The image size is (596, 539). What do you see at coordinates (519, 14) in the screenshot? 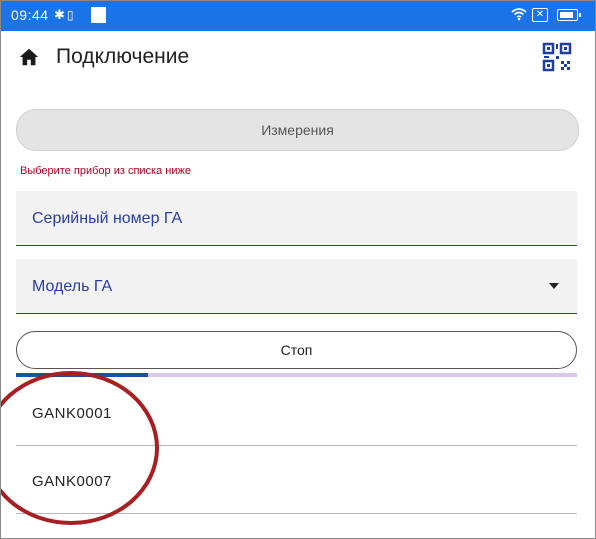
I see `wifi-icon` at bounding box center [519, 14].